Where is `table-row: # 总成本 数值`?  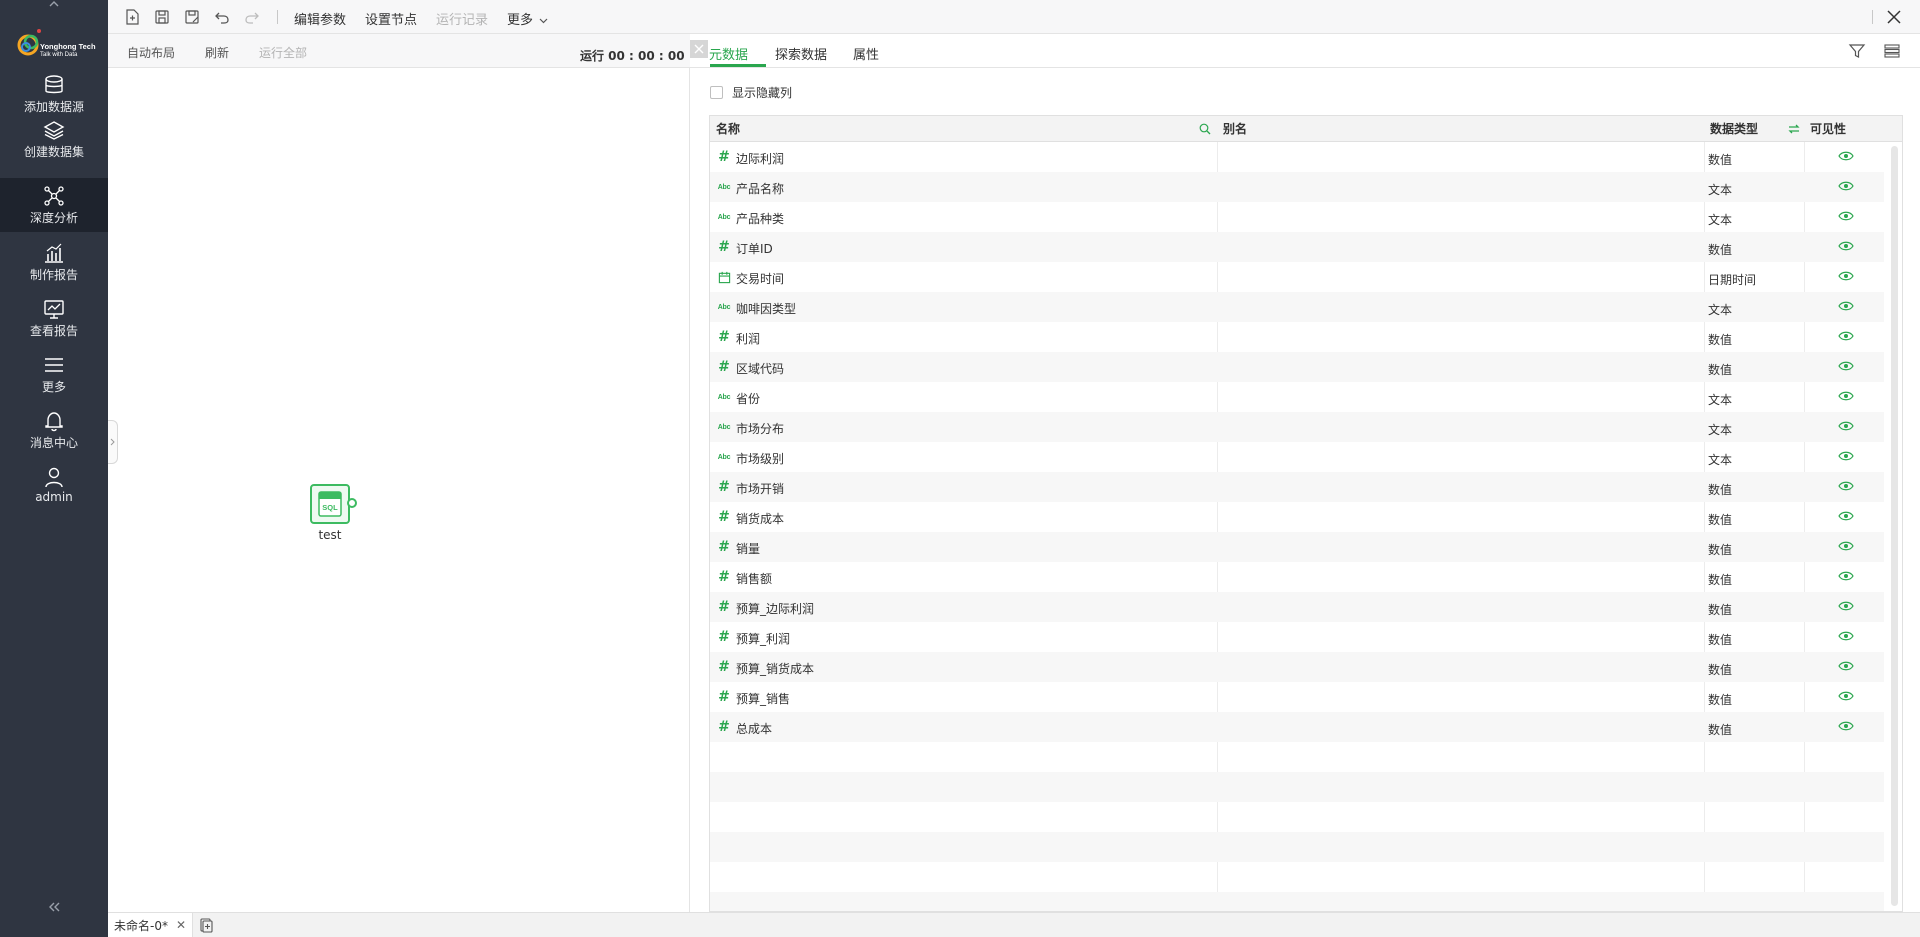 table-row: # 总成本 数值 is located at coordinates (1297, 727).